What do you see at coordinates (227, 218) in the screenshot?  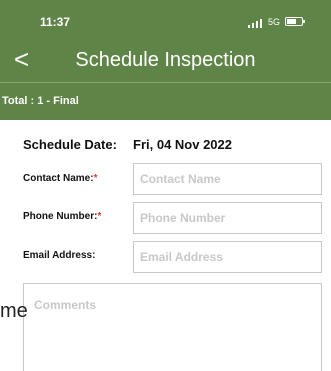 I see `phone-number-field` at bounding box center [227, 218].